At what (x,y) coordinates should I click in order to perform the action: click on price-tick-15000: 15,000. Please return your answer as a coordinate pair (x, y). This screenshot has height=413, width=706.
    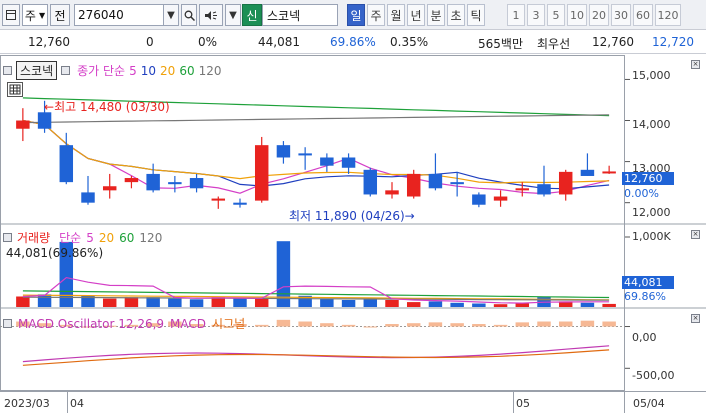
    Looking at the image, I should click on (651, 75).